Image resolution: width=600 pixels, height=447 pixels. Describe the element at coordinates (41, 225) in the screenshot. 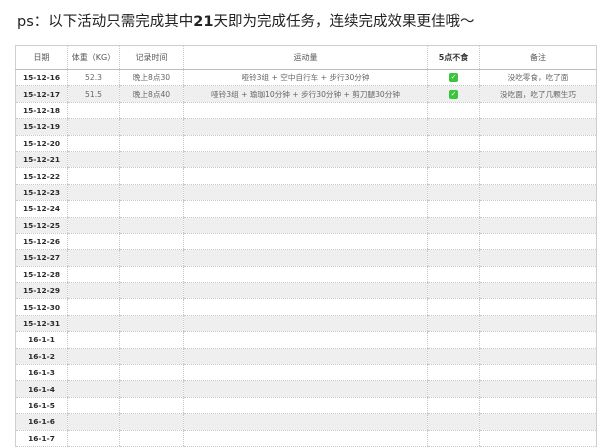

I see `cell-date: 15-12-25` at that location.